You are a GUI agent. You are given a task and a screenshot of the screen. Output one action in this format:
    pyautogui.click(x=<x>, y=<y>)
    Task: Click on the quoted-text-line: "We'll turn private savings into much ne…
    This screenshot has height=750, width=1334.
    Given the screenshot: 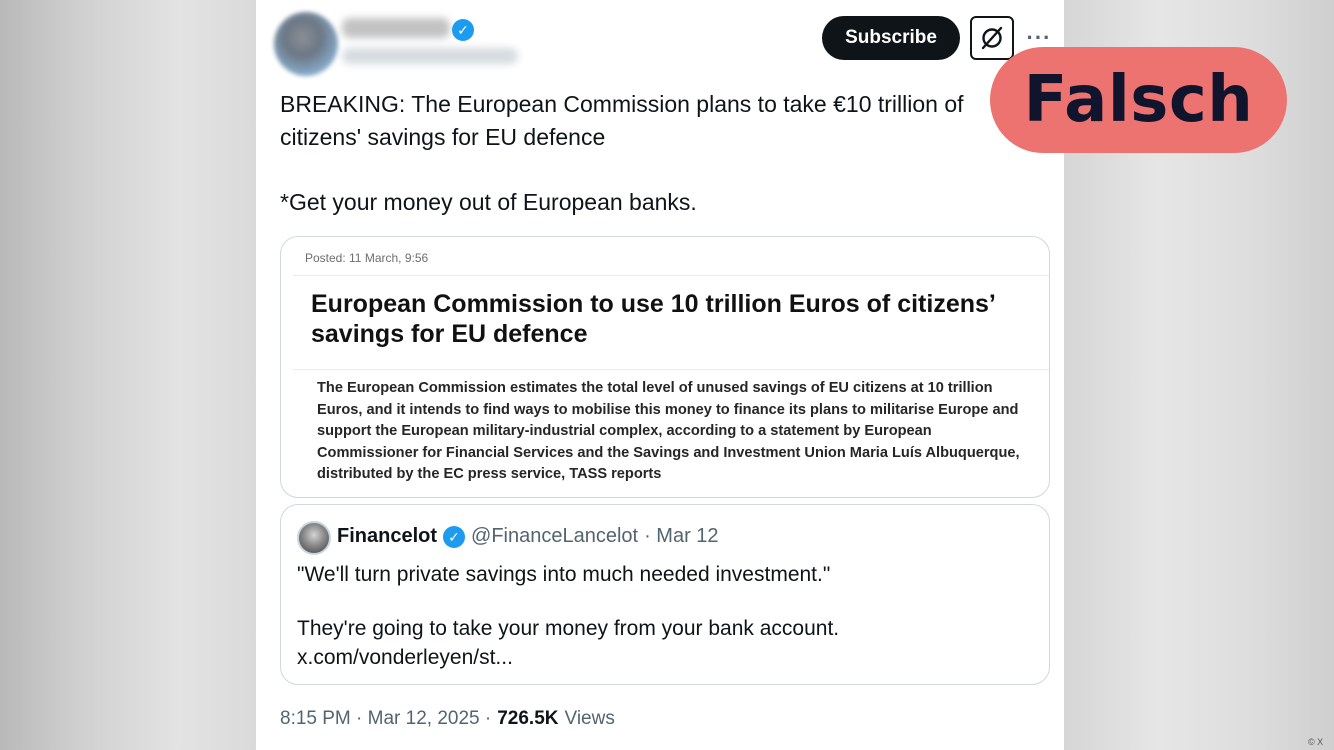 What is the action you would take?
    pyautogui.click(x=564, y=574)
    